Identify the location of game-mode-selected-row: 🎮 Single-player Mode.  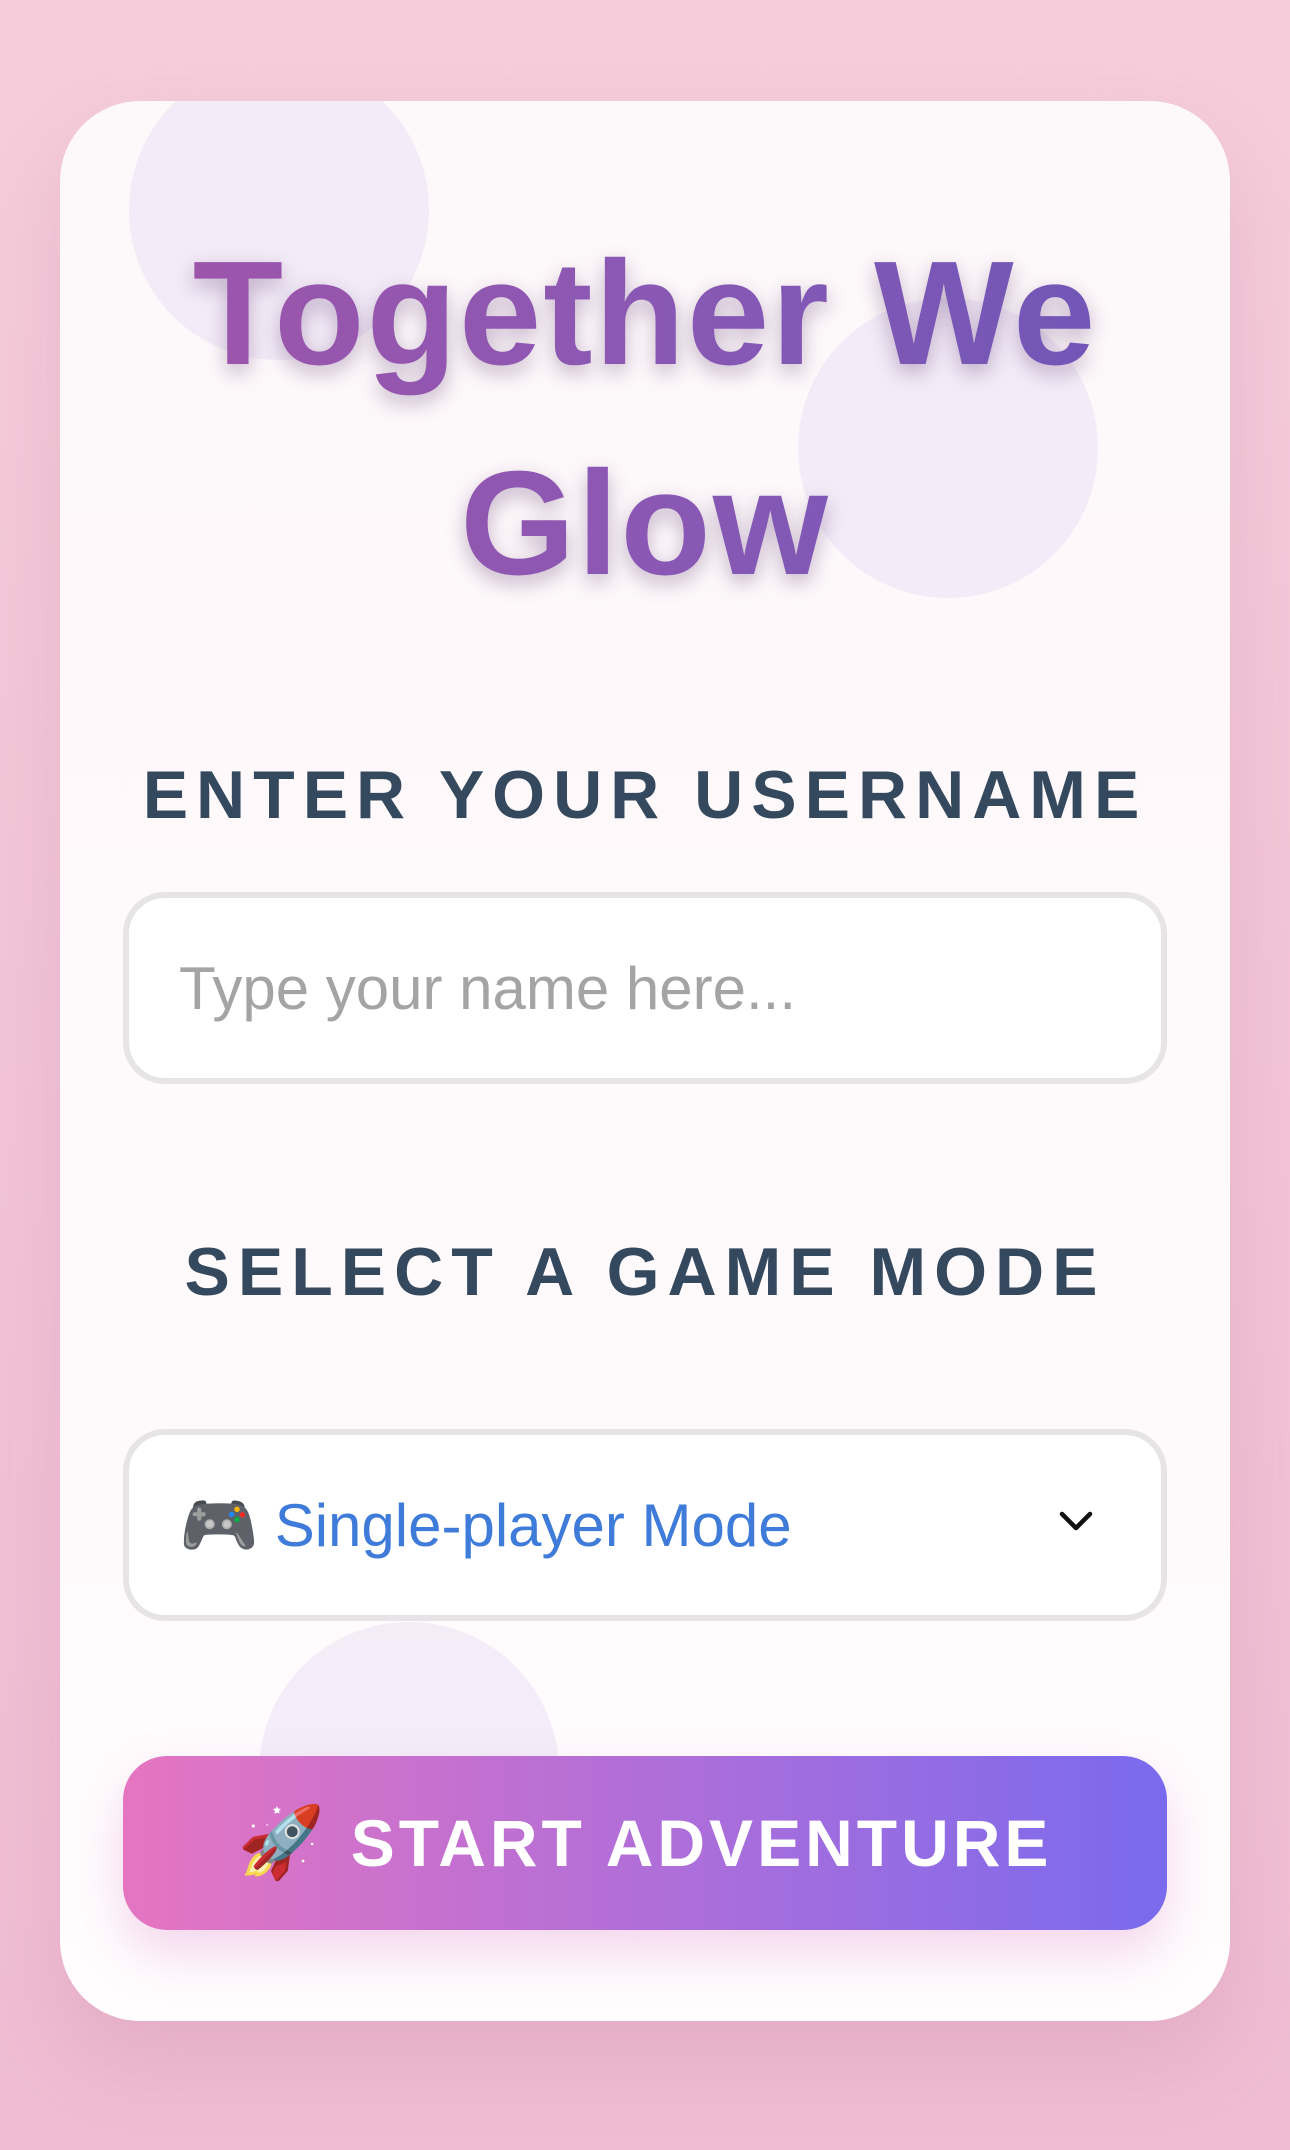
(485, 1525).